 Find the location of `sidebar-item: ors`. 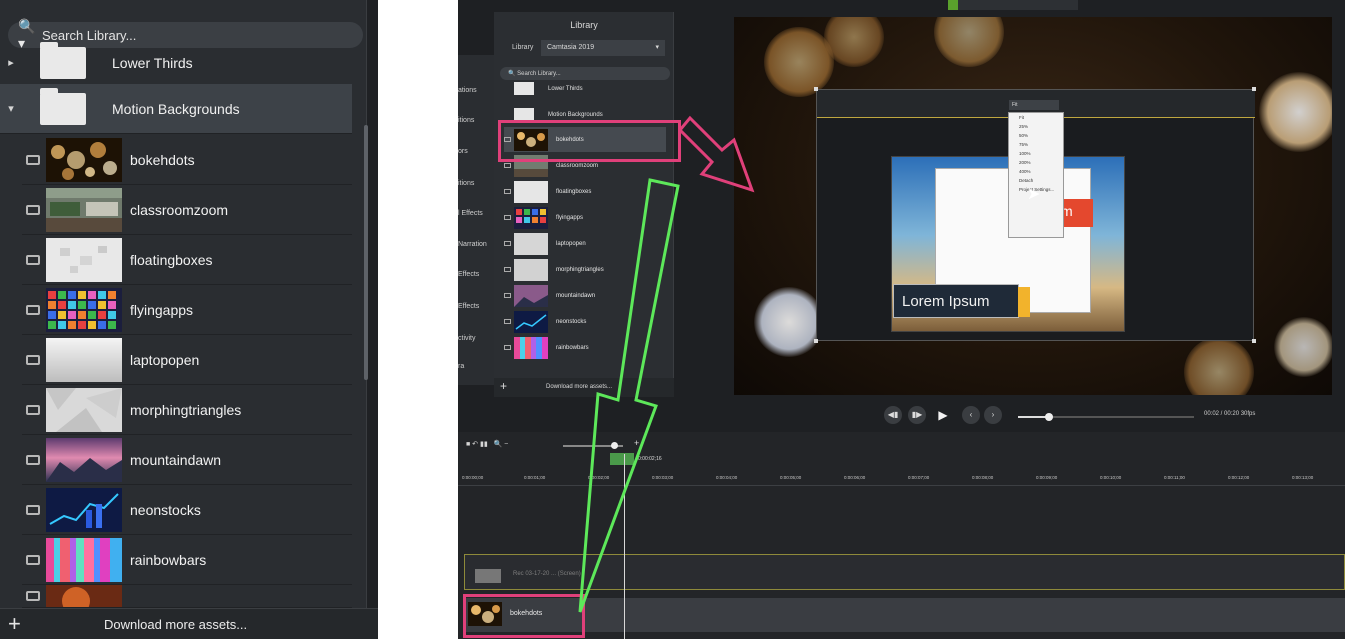

sidebar-item: ors is located at coordinates (463, 151).